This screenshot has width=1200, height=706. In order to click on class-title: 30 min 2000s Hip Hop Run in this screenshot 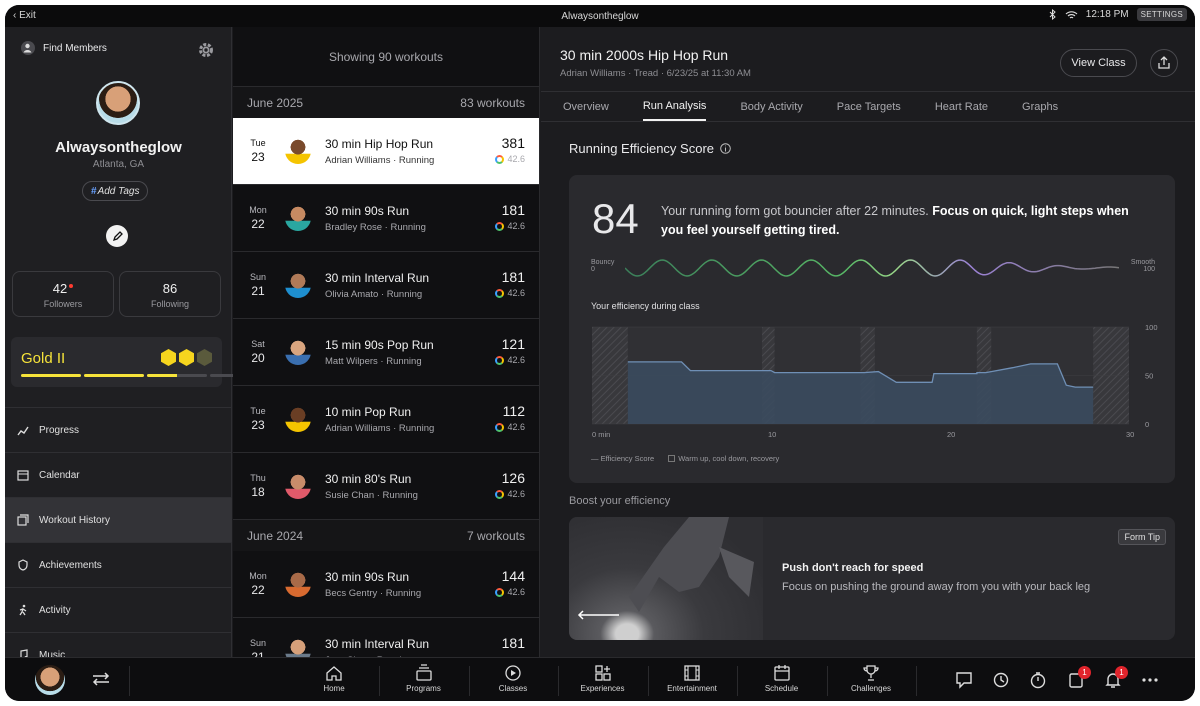, I will do `click(644, 55)`.